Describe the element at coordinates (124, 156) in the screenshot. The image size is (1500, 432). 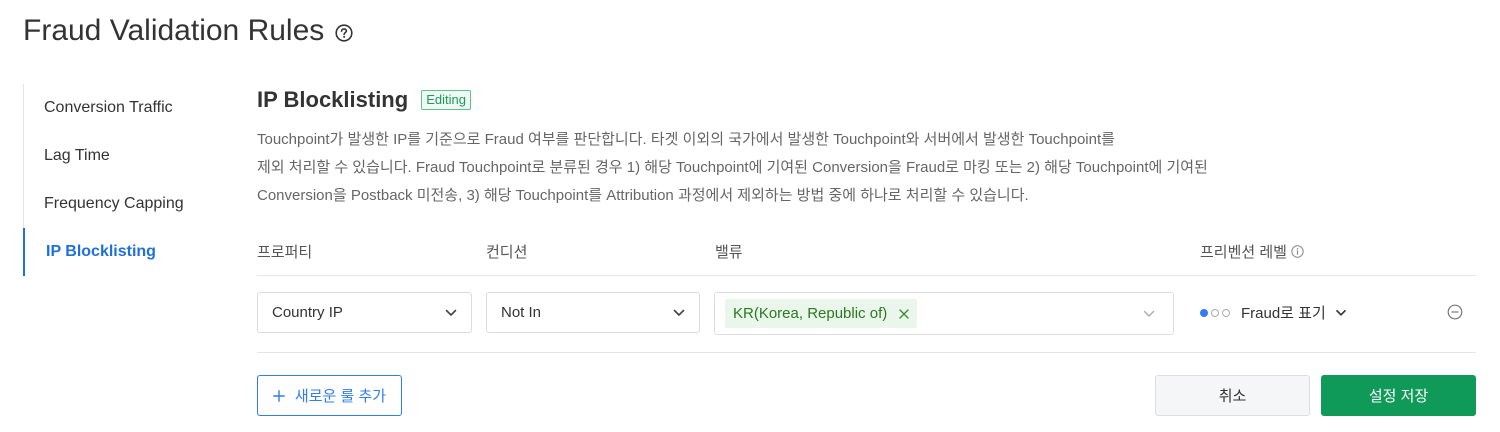
I see `sidebar-item-lag-time: Lag Time` at that location.